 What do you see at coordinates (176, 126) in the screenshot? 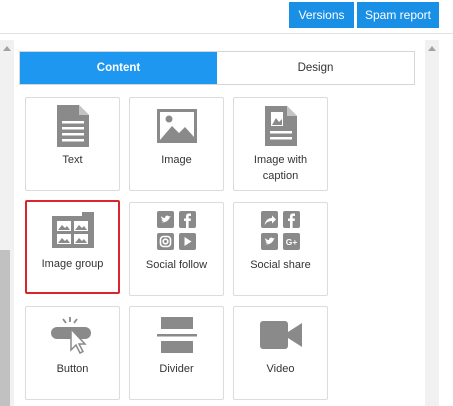
I see `image-icon` at bounding box center [176, 126].